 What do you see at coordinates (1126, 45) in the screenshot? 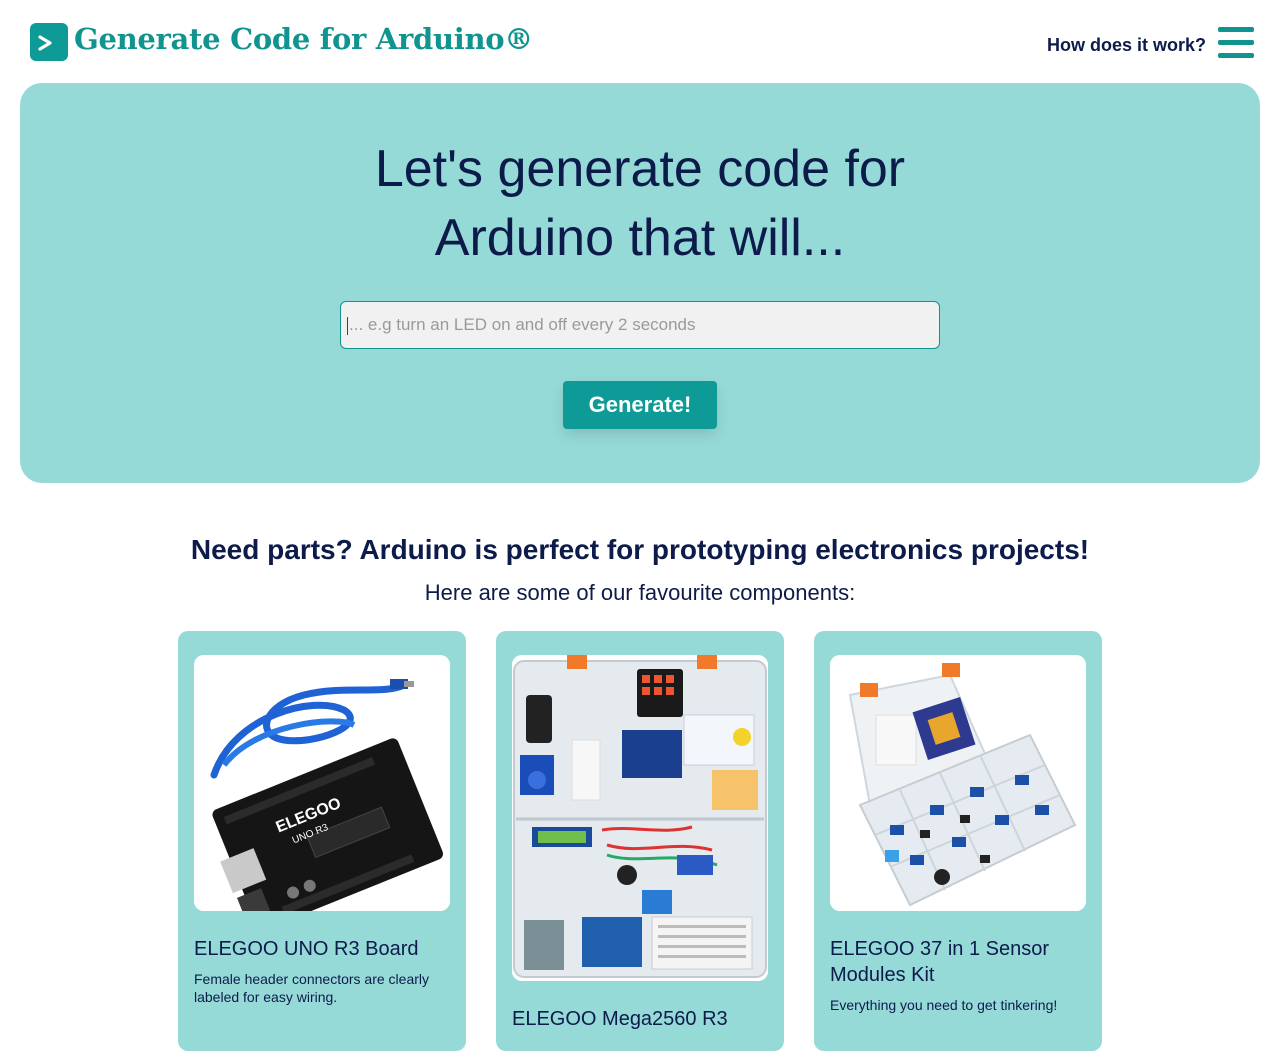
I see `how-does-it-work-link: How does it work?` at bounding box center [1126, 45].